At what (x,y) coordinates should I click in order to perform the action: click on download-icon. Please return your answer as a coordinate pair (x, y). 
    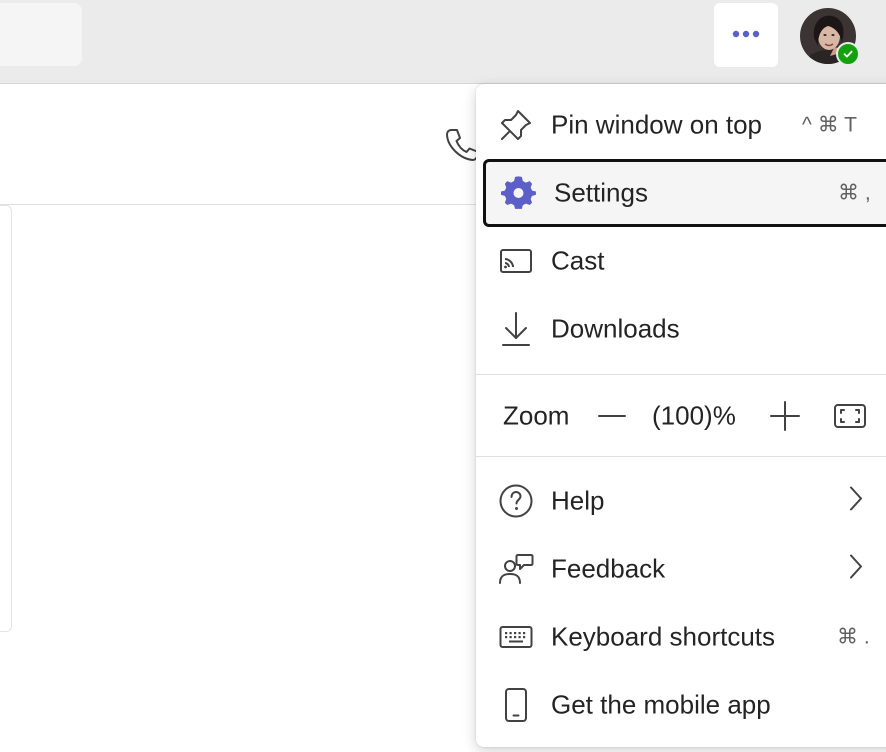
    Looking at the image, I should click on (516, 329).